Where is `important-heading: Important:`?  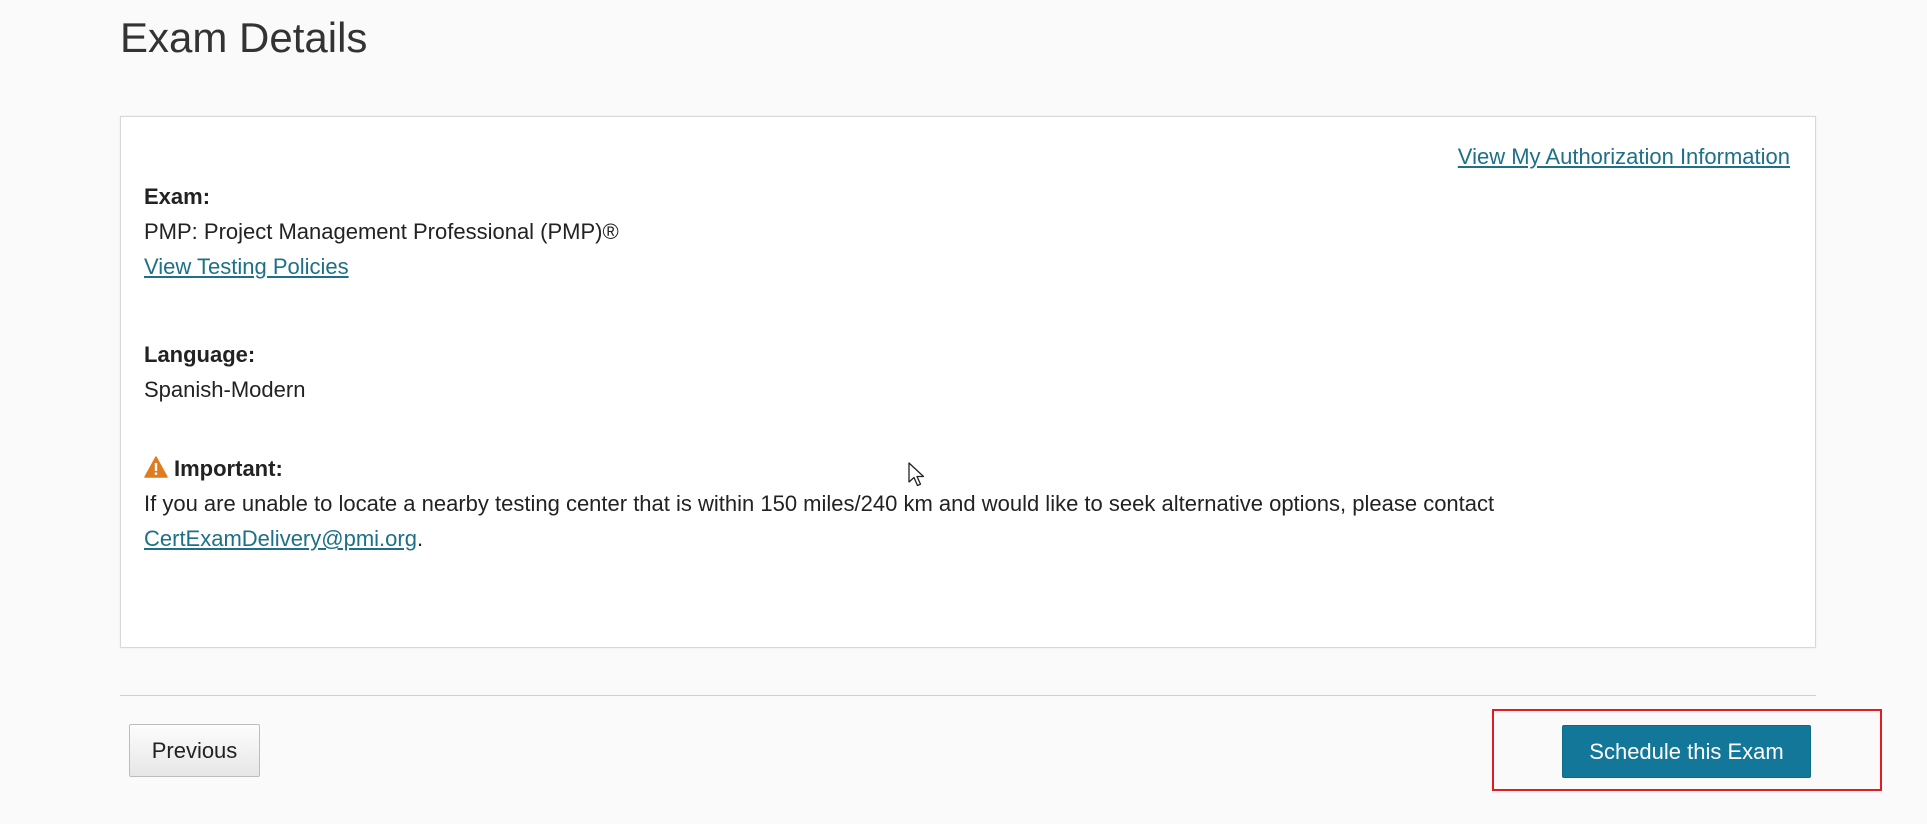
important-heading: Important: is located at coordinates (968, 468).